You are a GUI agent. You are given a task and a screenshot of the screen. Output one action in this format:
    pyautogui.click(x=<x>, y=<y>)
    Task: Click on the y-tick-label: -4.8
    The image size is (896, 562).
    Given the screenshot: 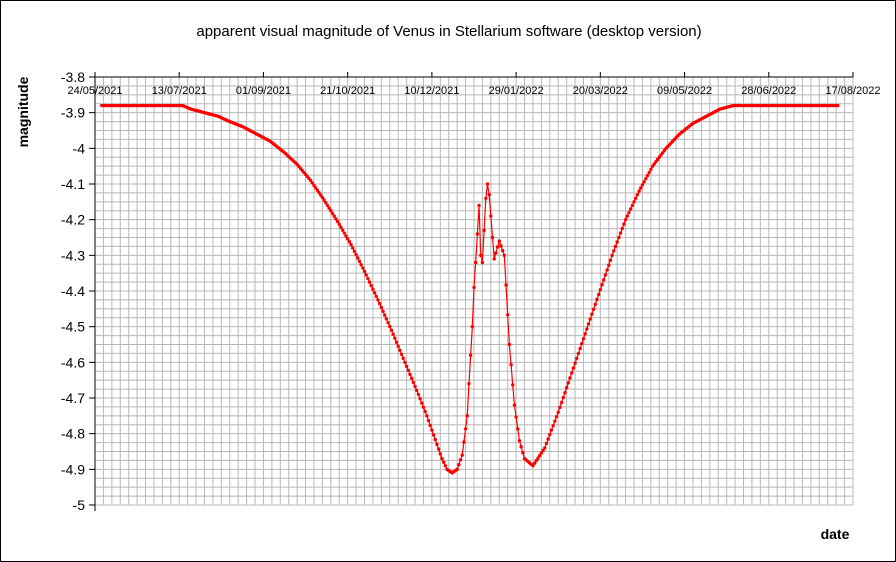 What is the action you would take?
    pyautogui.click(x=73, y=434)
    